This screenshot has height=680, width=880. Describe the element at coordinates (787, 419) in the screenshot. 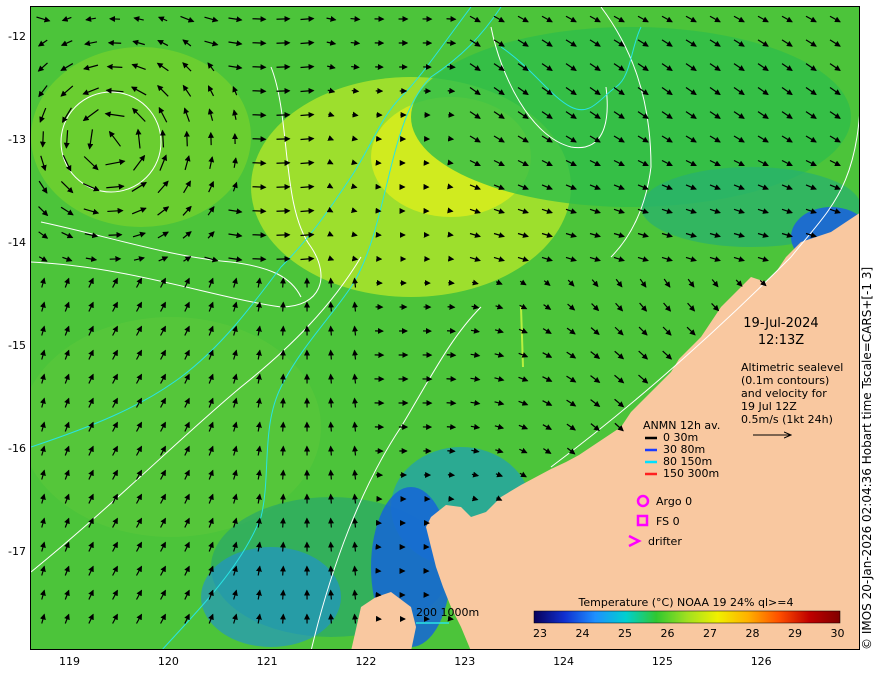

I see `altimetry-line-5: 0.5m/s (1kt 24h)` at that location.